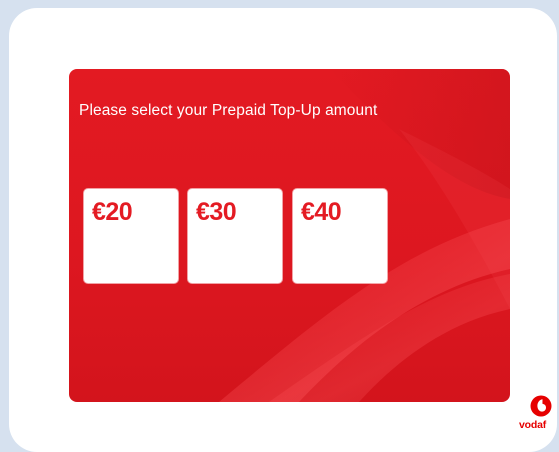 This screenshot has height=452, width=559. I want to click on topup-option-20: €20, so click(131, 236).